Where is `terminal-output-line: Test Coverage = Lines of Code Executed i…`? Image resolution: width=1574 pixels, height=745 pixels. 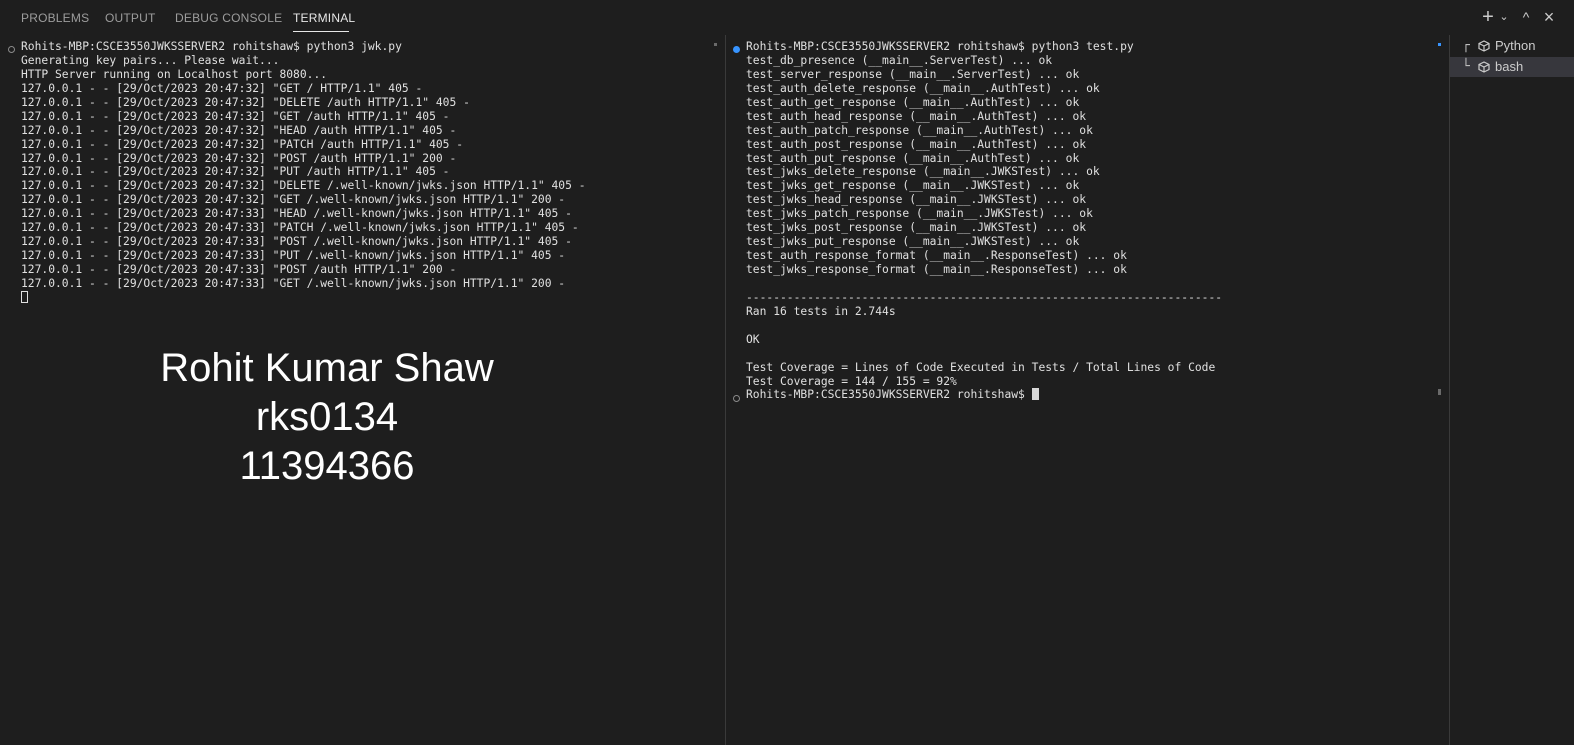 terminal-output-line: Test Coverage = Lines of Code Executed i… is located at coordinates (981, 367).